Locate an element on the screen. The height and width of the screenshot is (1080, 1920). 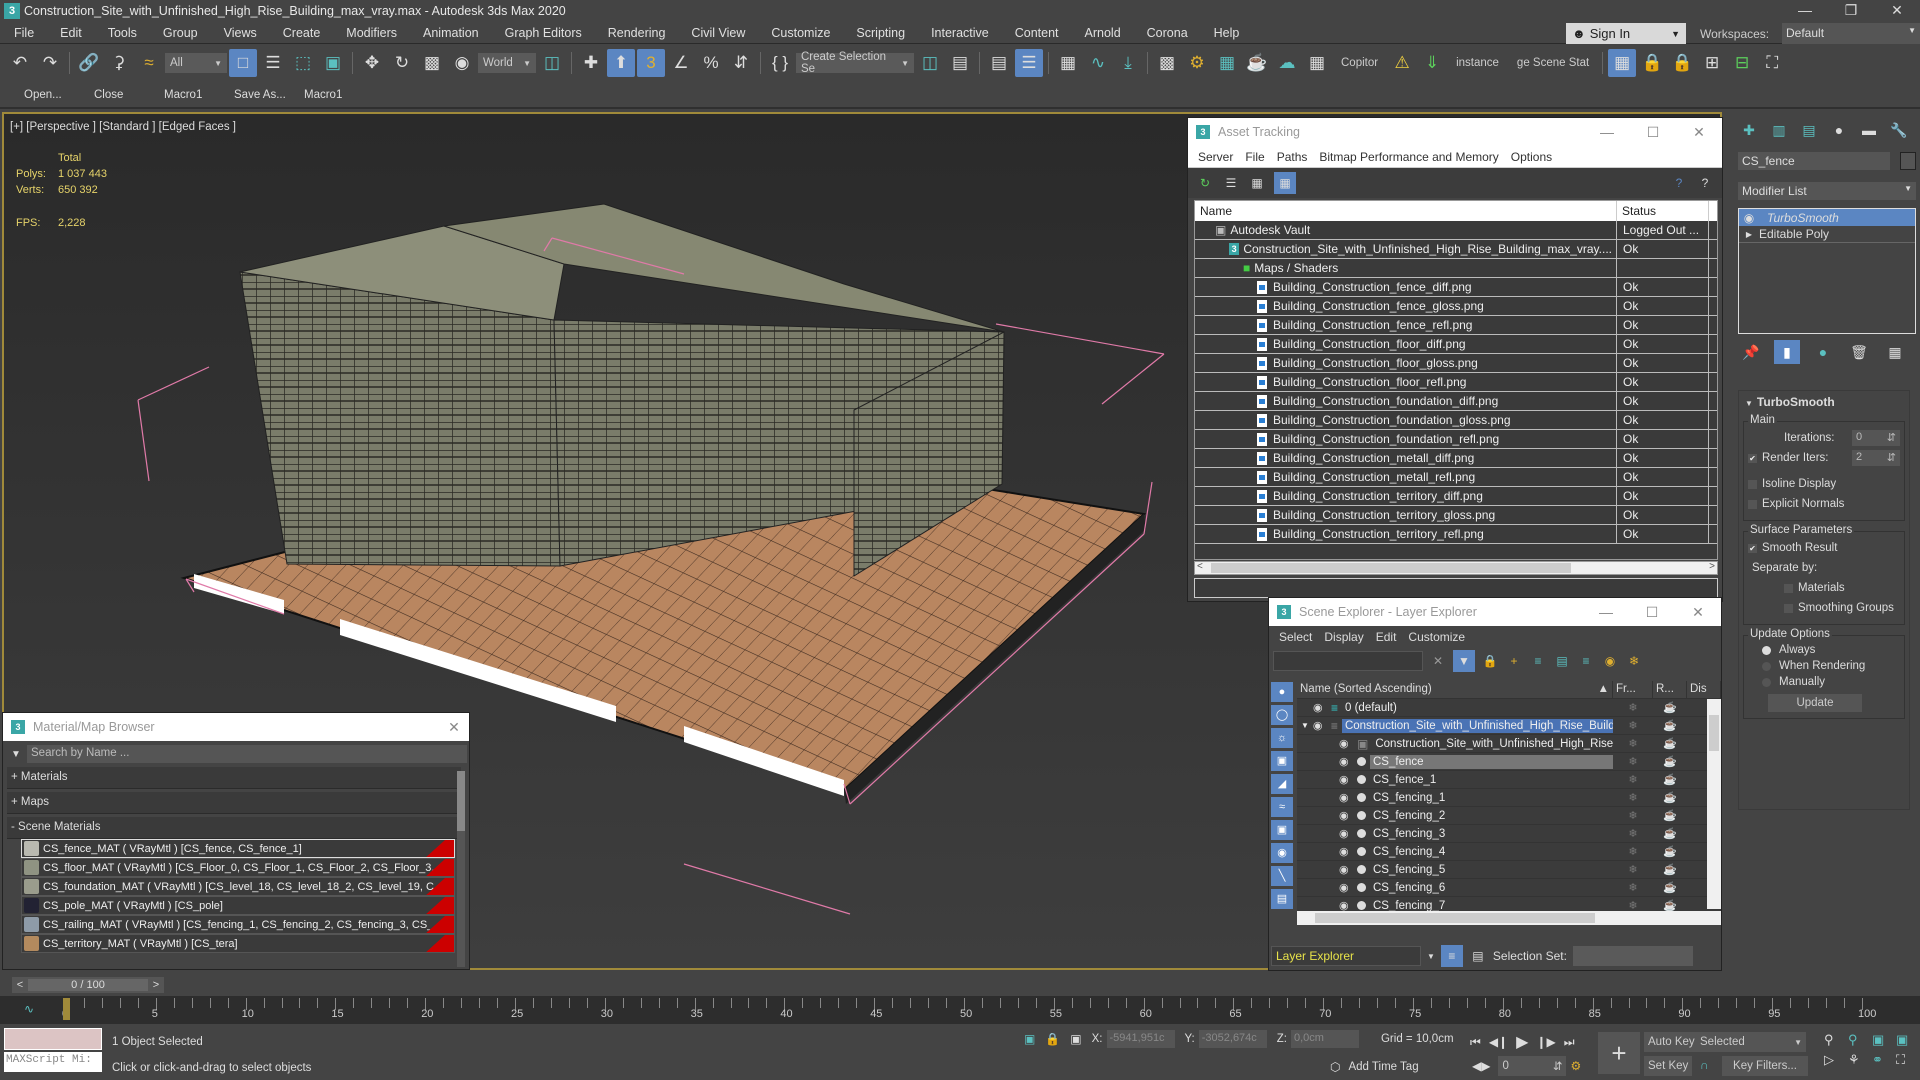
asset-menu-file: File is located at coordinates (1254, 157).